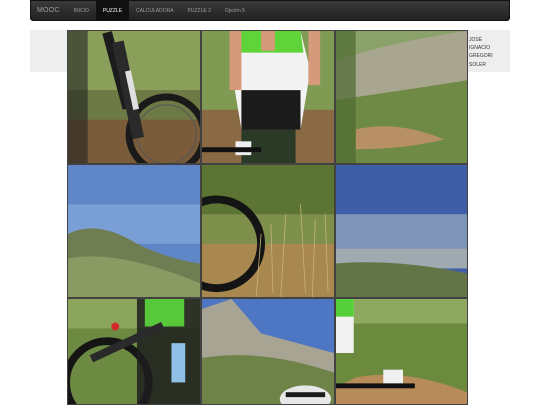 Image resolution: width=540 pixels, height=405 pixels. Describe the element at coordinates (268, 351) in the screenshot. I see `puzzle-tile-helmet-rocks` at that location.